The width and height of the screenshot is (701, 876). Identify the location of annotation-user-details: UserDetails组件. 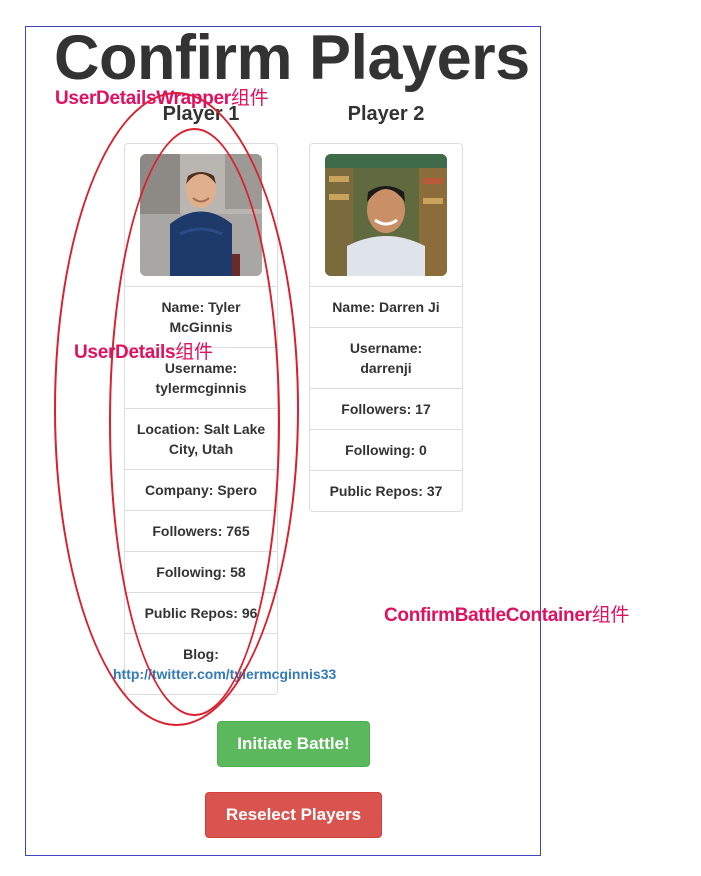
(143, 350).